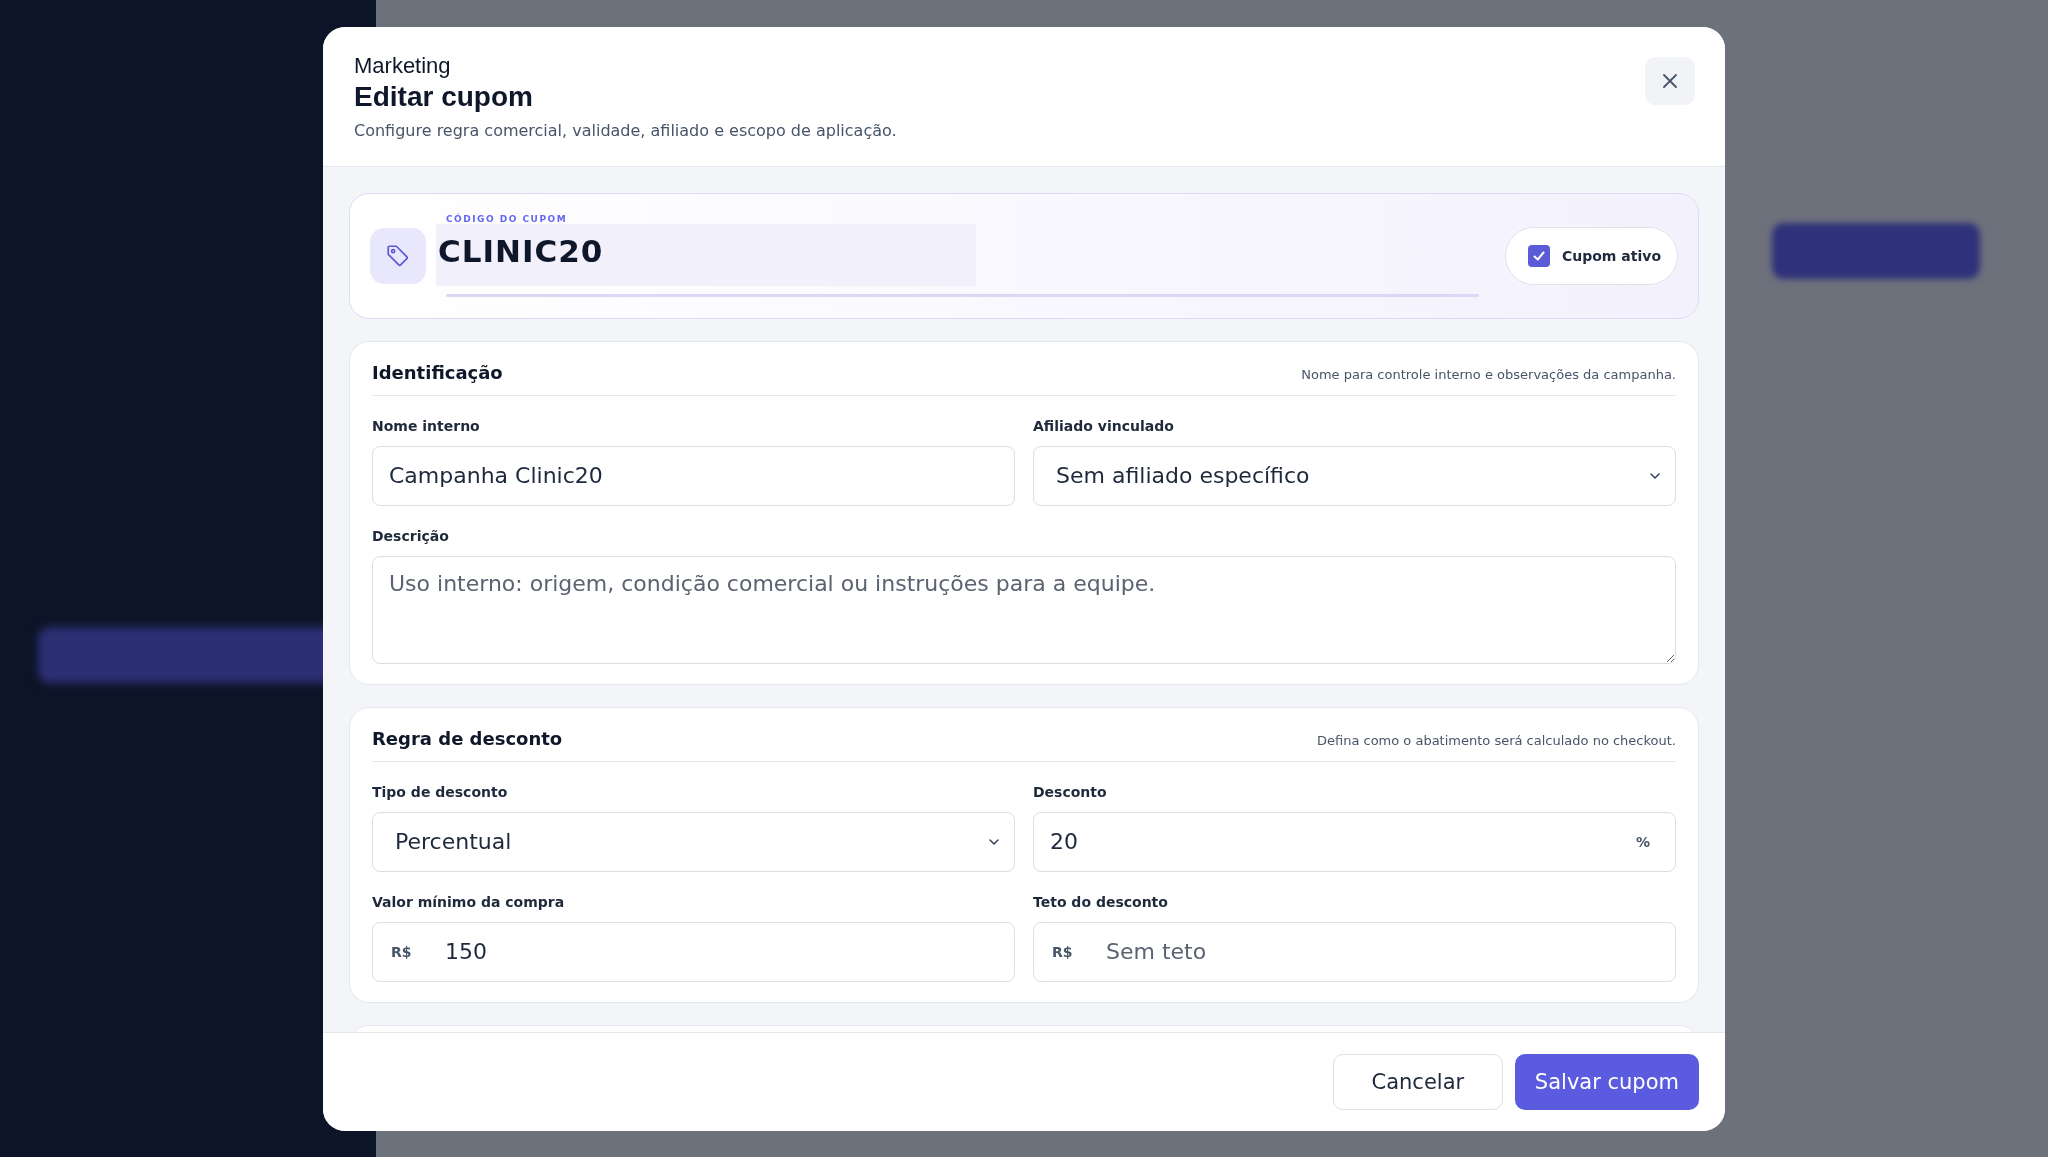  Describe the element at coordinates (411, 535) in the screenshot. I see `field-label: Descrição` at that location.